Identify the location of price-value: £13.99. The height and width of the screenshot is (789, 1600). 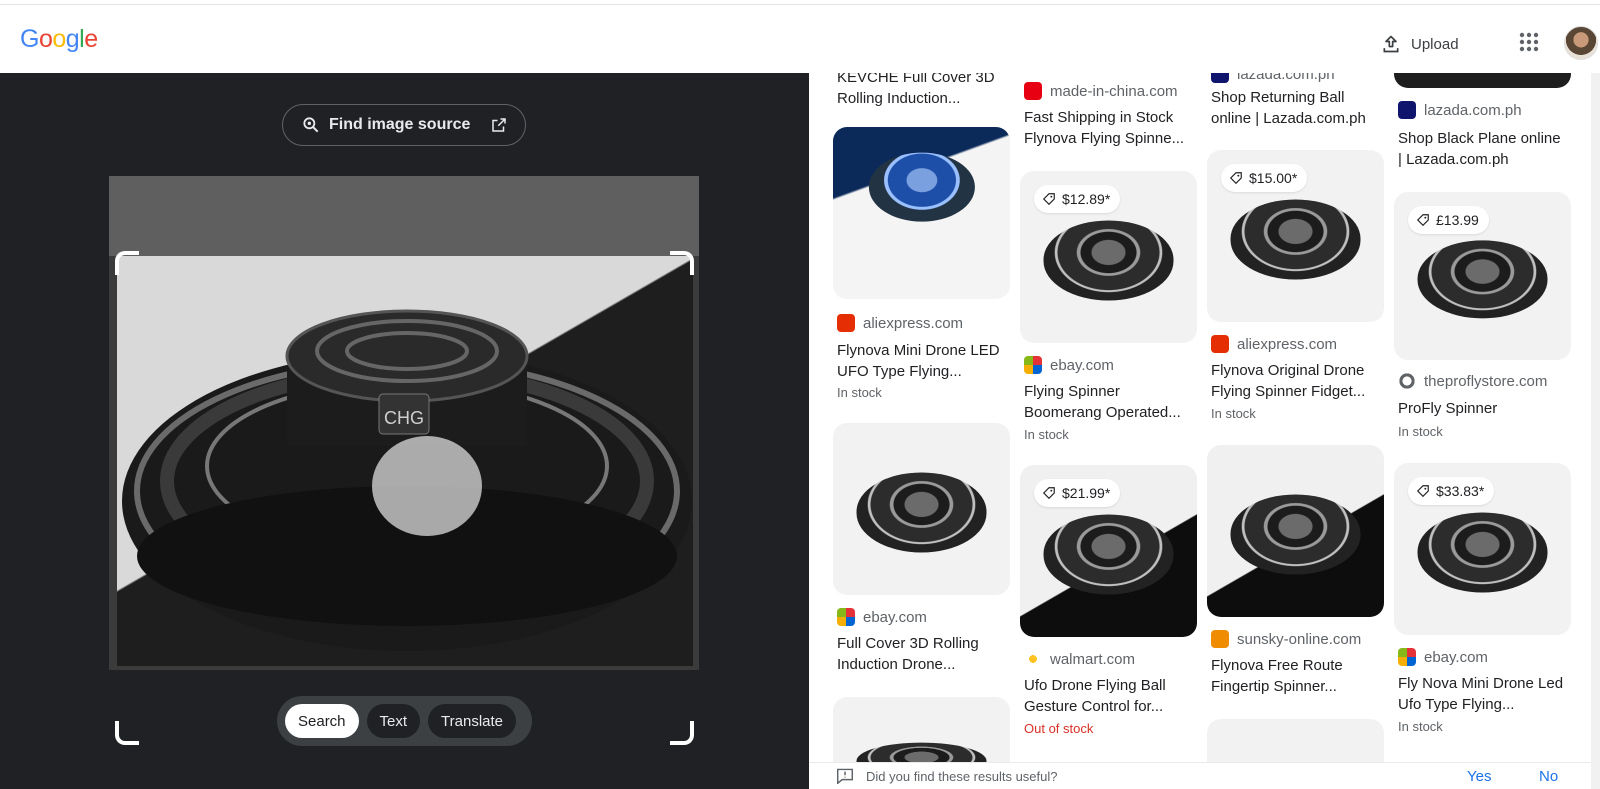
(1457, 220).